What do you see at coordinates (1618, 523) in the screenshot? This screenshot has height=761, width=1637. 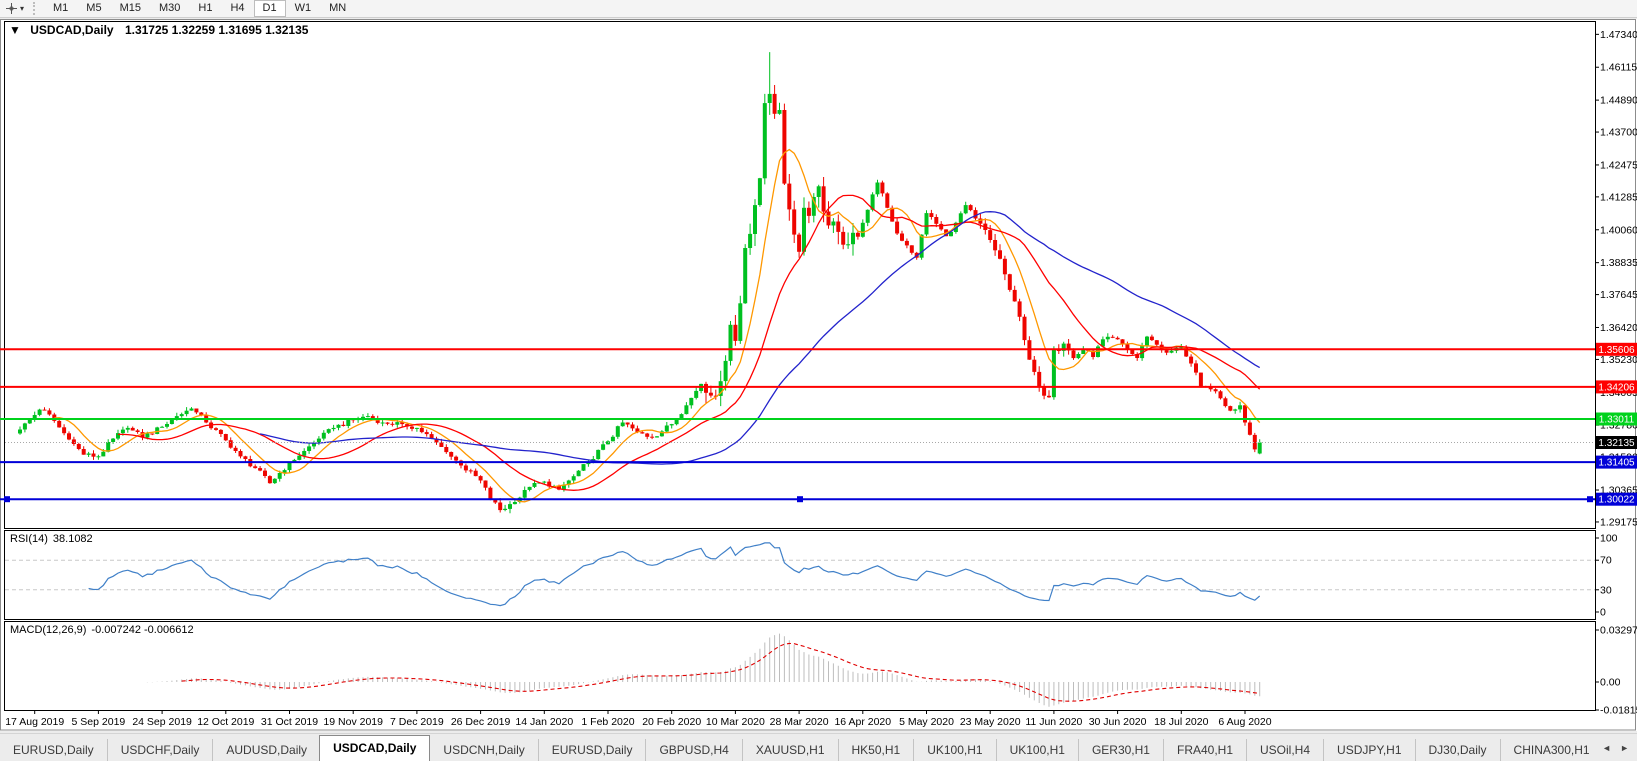 I see `svg-text: 1.29175` at bounding box center [1618, 523].